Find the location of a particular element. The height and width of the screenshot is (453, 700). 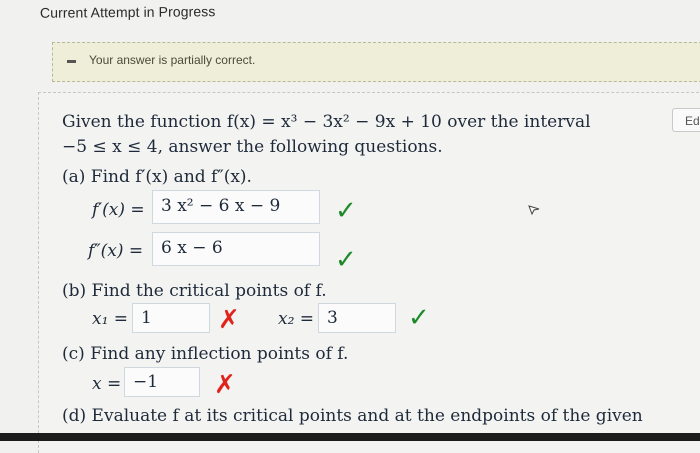

x1-incorrect-cross-icon: ✗ is located at coordinates (229, 320).